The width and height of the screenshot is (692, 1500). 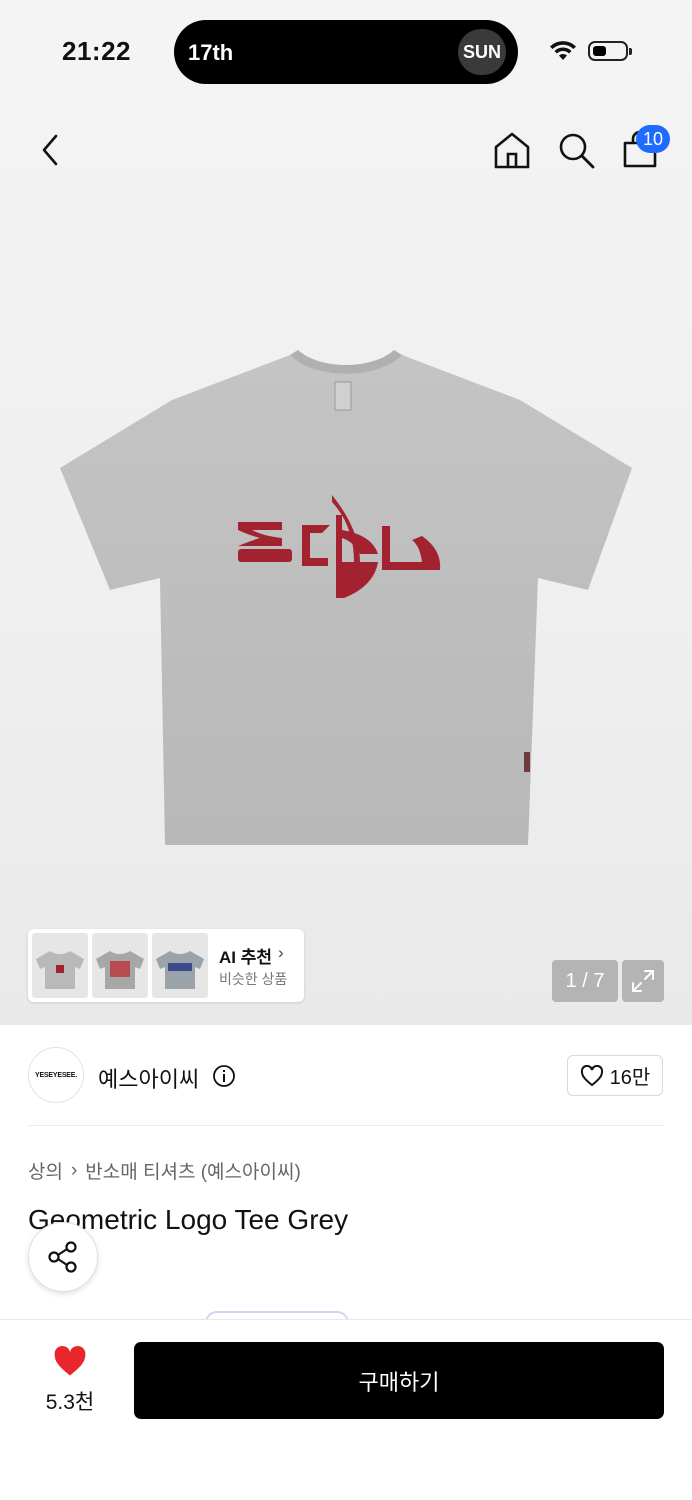 I want to click on wifi-icon, so click(x=563, y=50).